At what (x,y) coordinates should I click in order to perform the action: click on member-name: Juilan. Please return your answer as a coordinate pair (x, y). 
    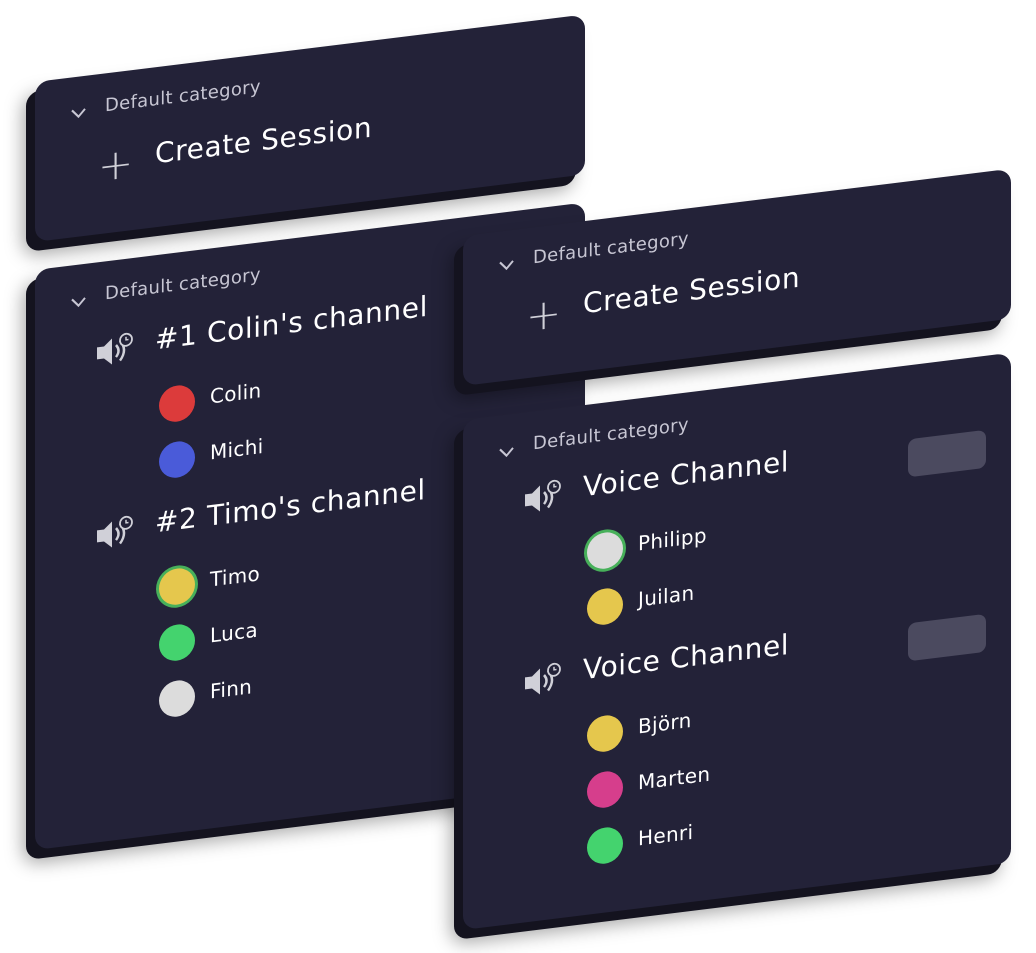
    Looking at the image, I should click on (666, 596).